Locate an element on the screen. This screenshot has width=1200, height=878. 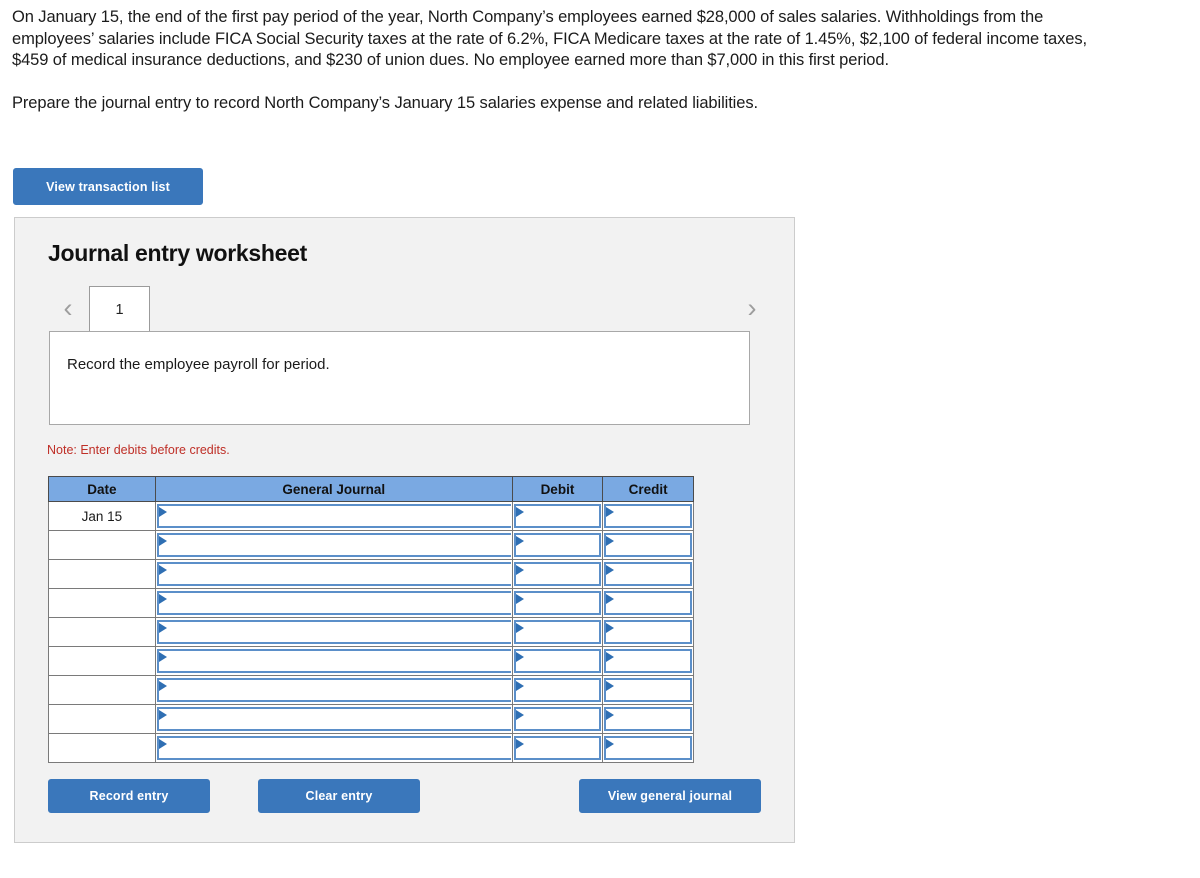
journal-date-cell: Jan 15 is located at coordinates (102, 516).